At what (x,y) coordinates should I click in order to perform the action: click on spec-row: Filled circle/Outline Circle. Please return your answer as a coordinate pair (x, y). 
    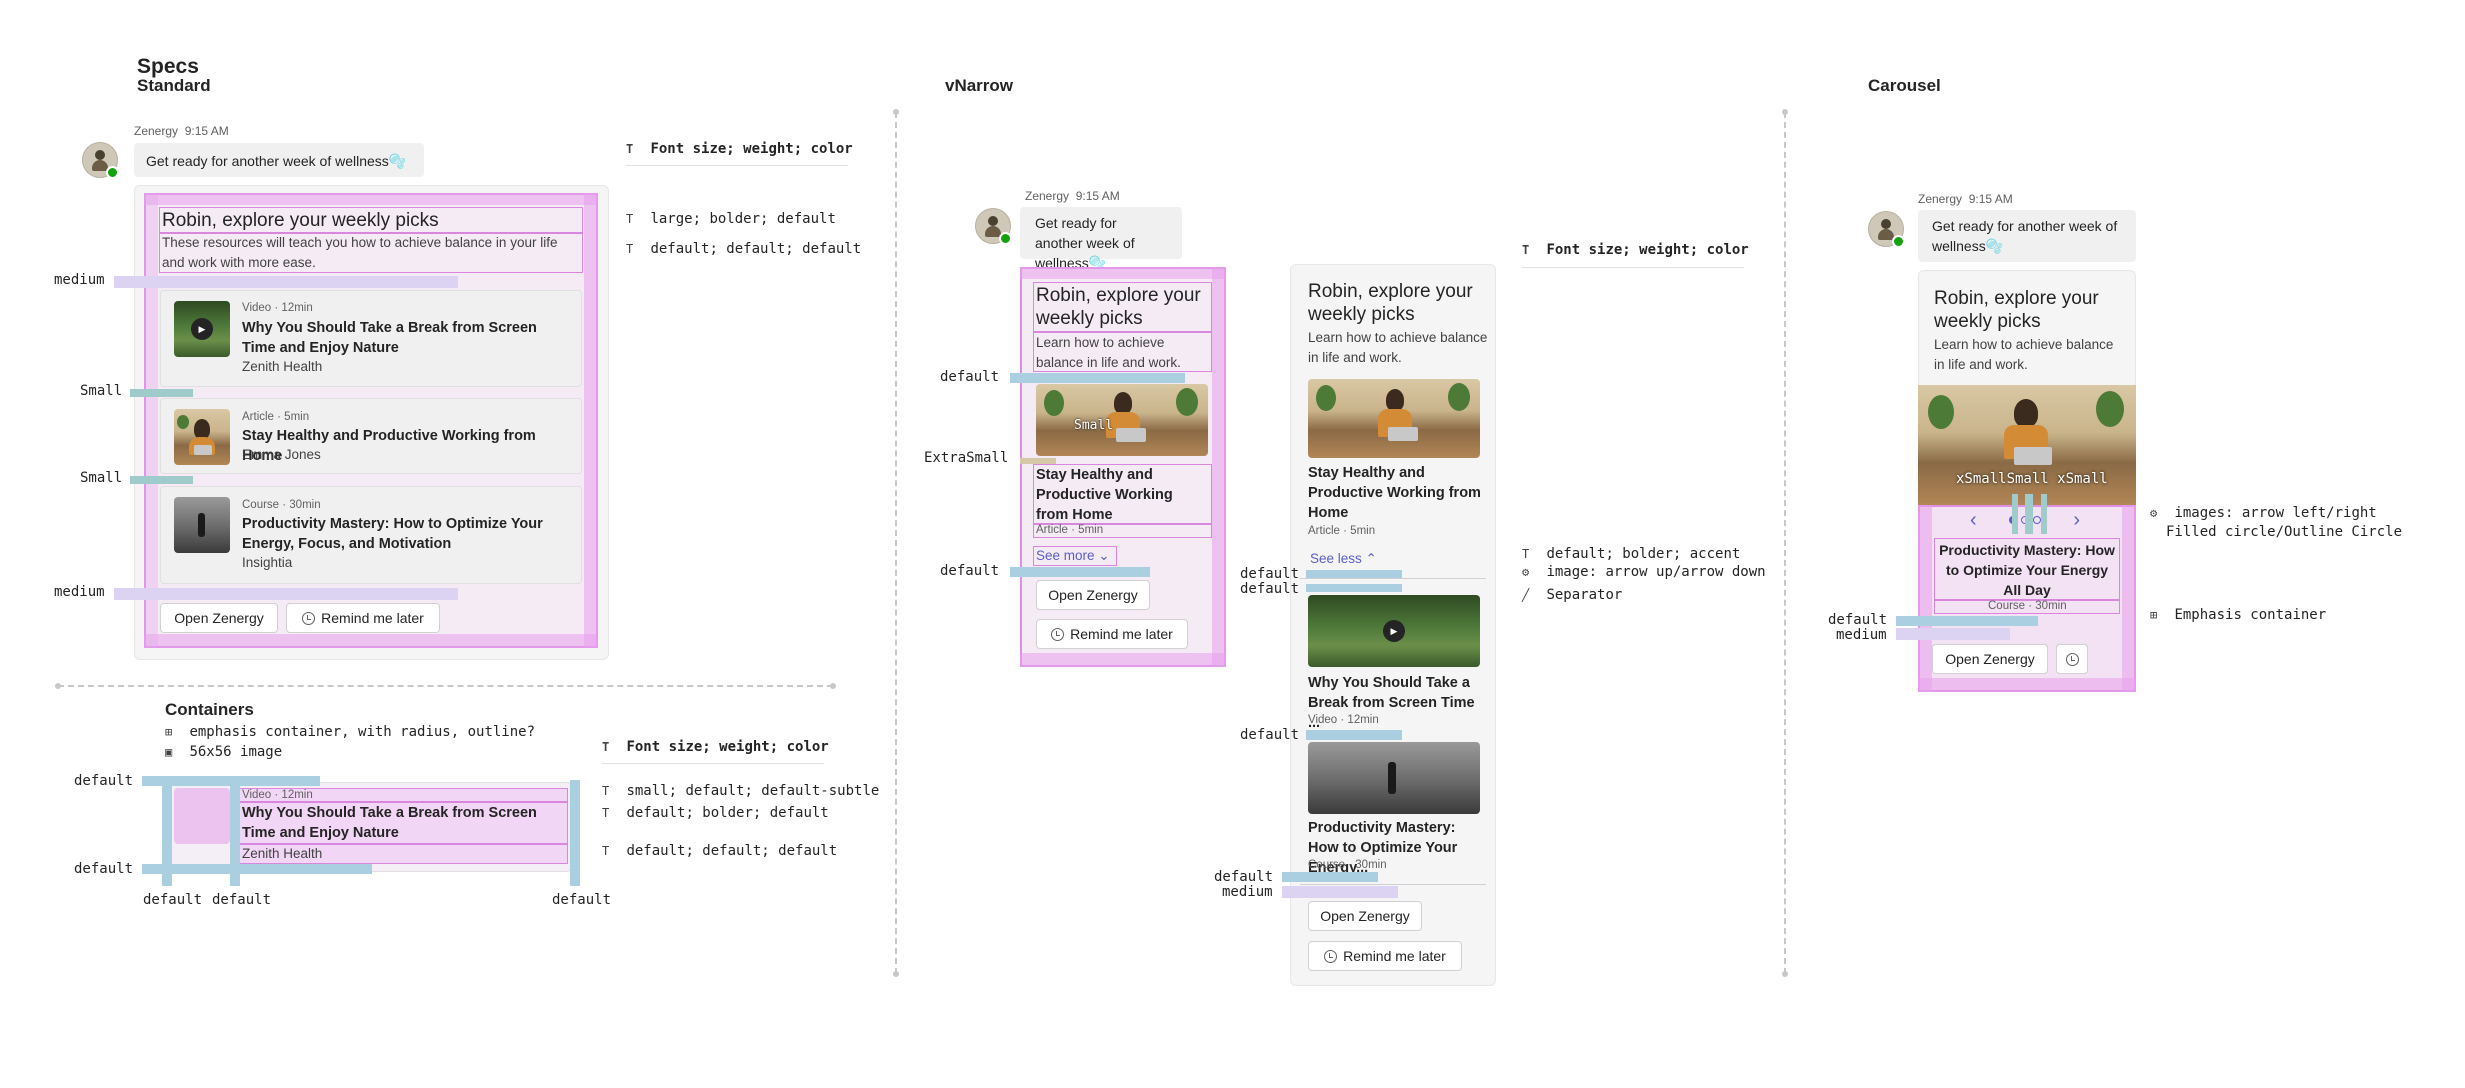
    Looking at the image, I should click on (2284, 532).